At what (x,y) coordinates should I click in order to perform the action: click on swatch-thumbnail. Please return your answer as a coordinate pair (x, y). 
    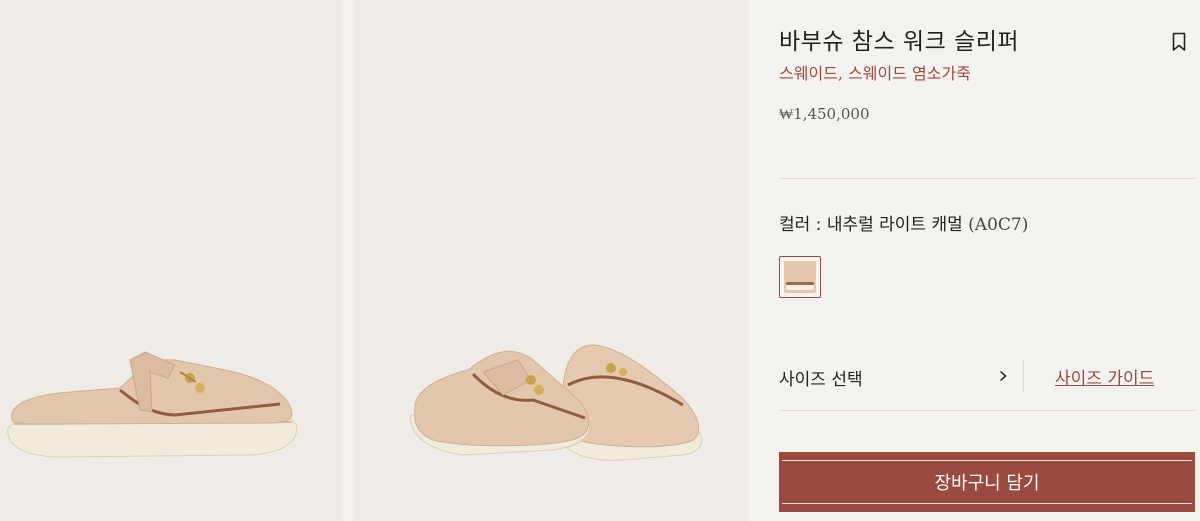
    Looking at the image, I should click on (800, 277).